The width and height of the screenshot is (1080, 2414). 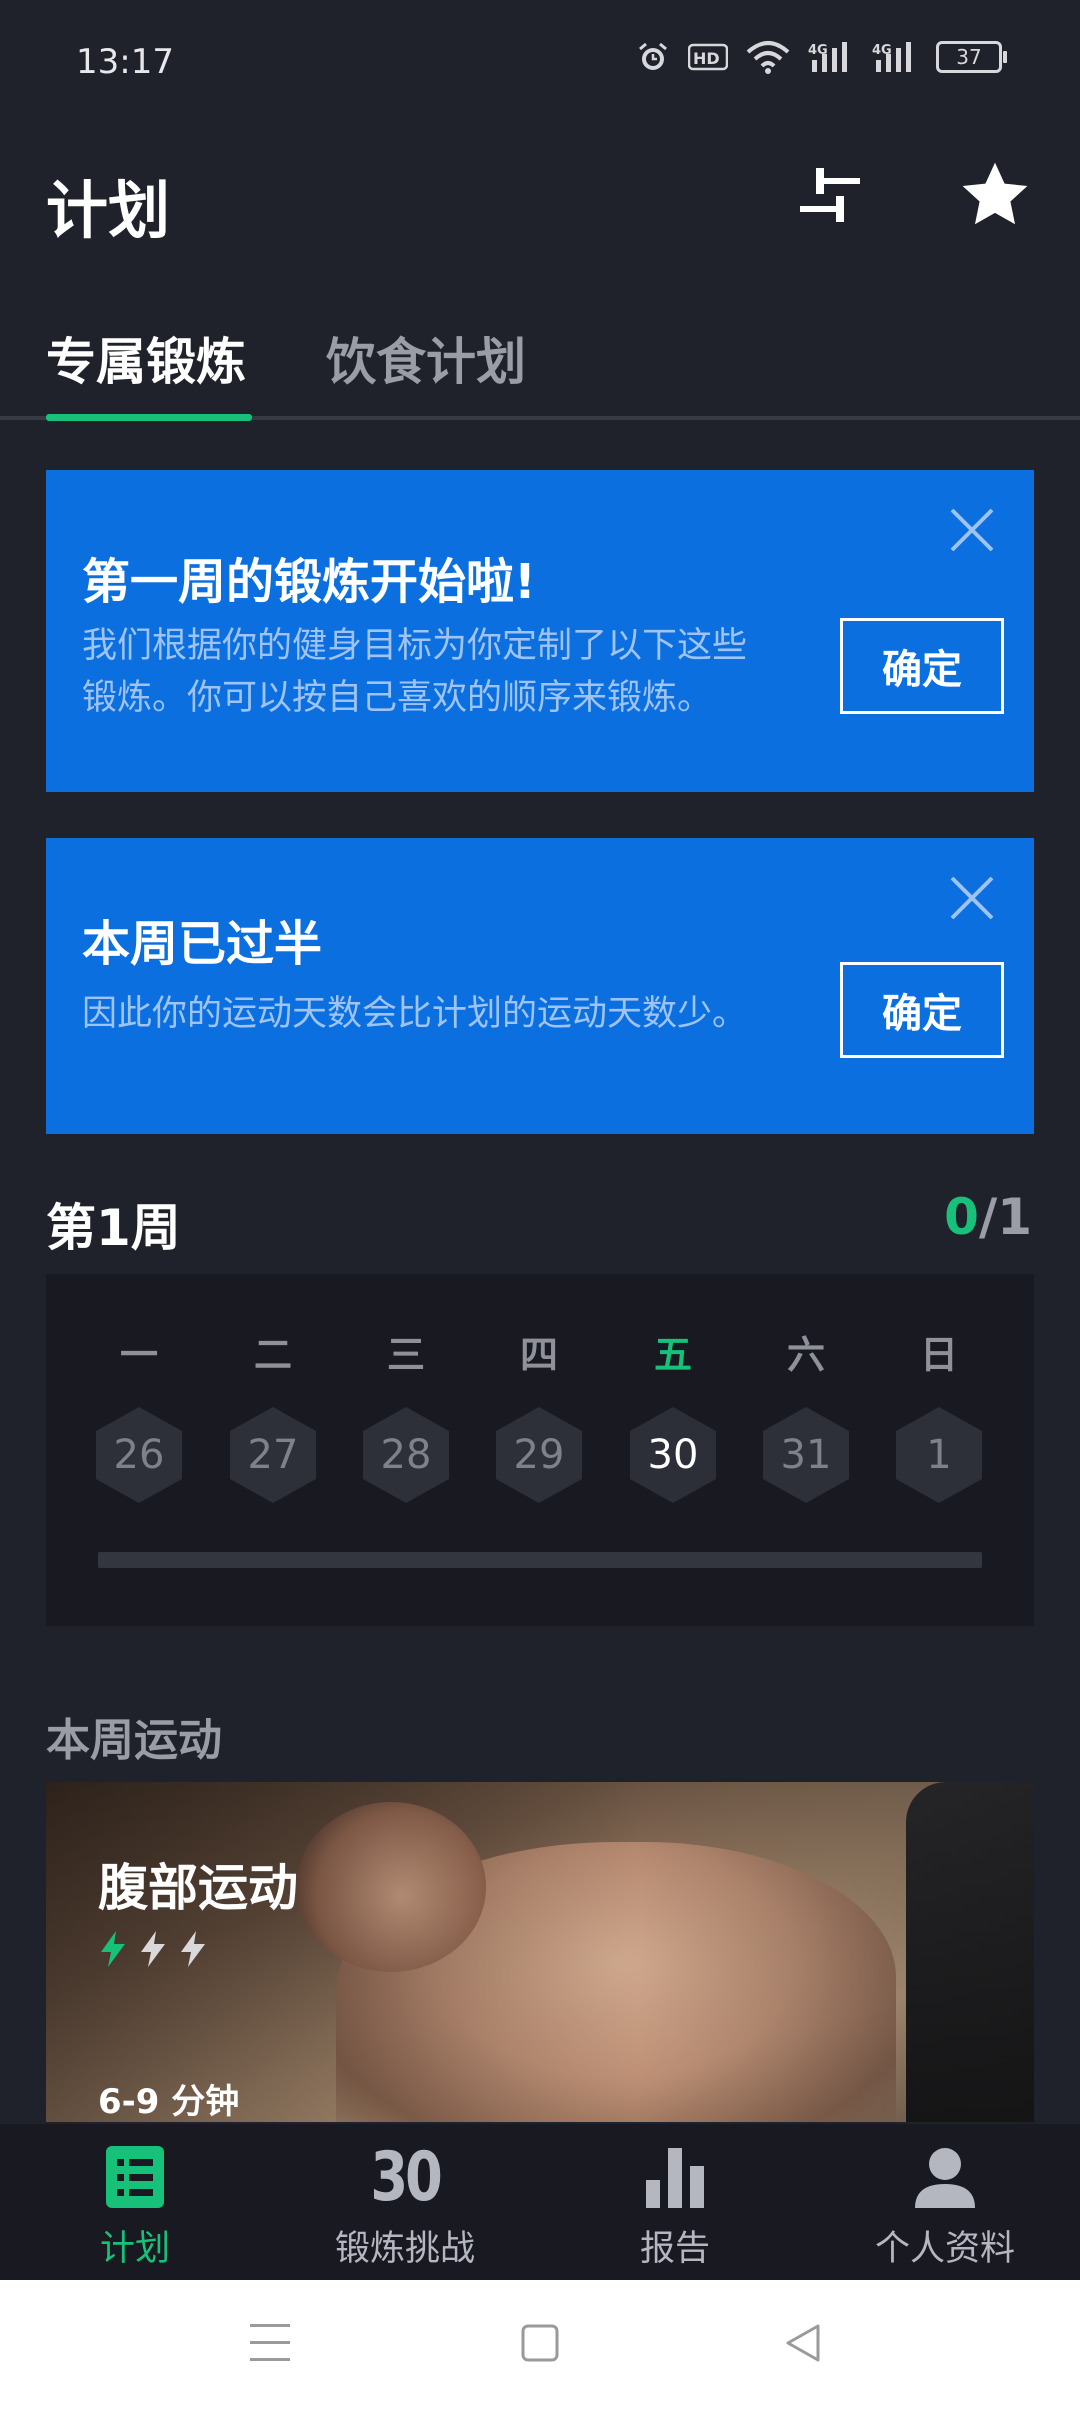 I want to click on banner-text-line: 我们根据你的健身目标为你定制了以下这些, so click(x=415, y=646).